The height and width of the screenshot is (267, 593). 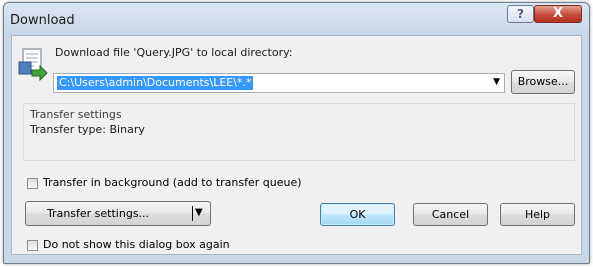 I want to click on transfer-settings-title: Transfer settings, so click(x=76, y=114).